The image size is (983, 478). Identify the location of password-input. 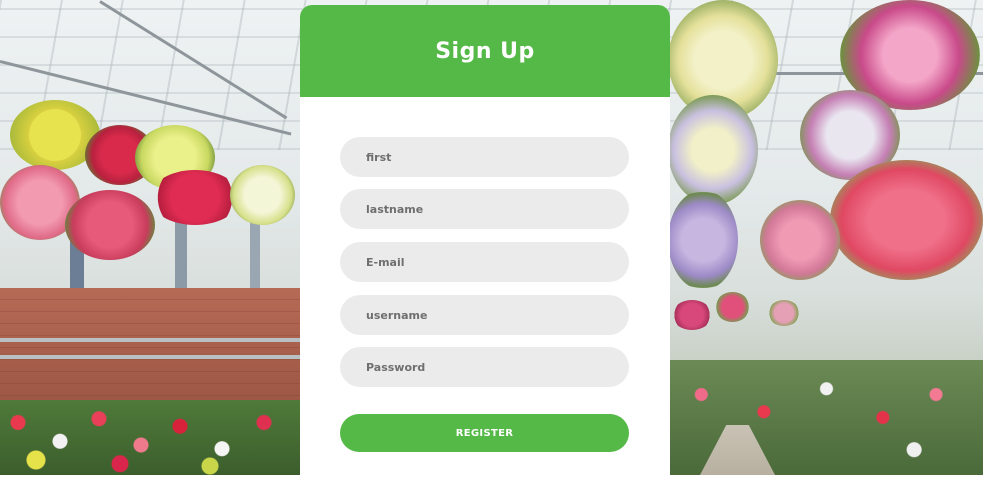
(484, 367).